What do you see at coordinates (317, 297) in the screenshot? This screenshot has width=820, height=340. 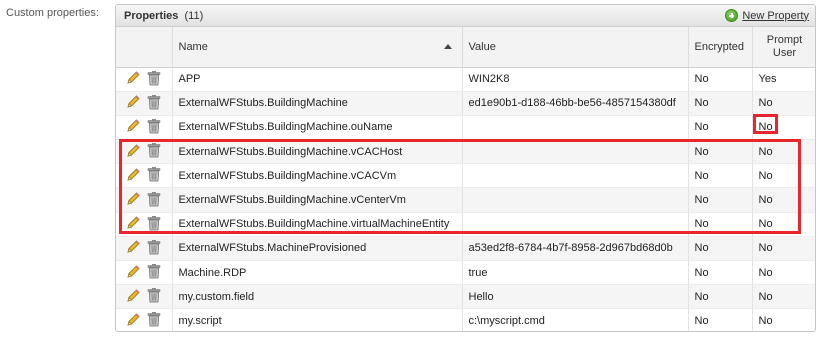 I see `cell-name: my.custom.field` at bounding box center [317, 297].